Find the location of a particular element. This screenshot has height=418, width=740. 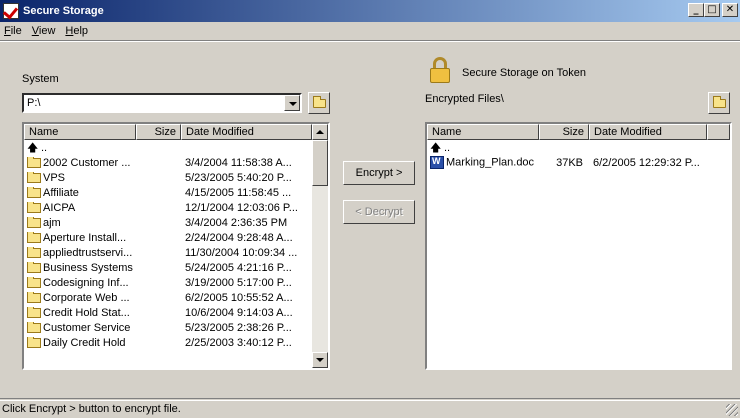

menu-separator is located at coordinates (370, 41).